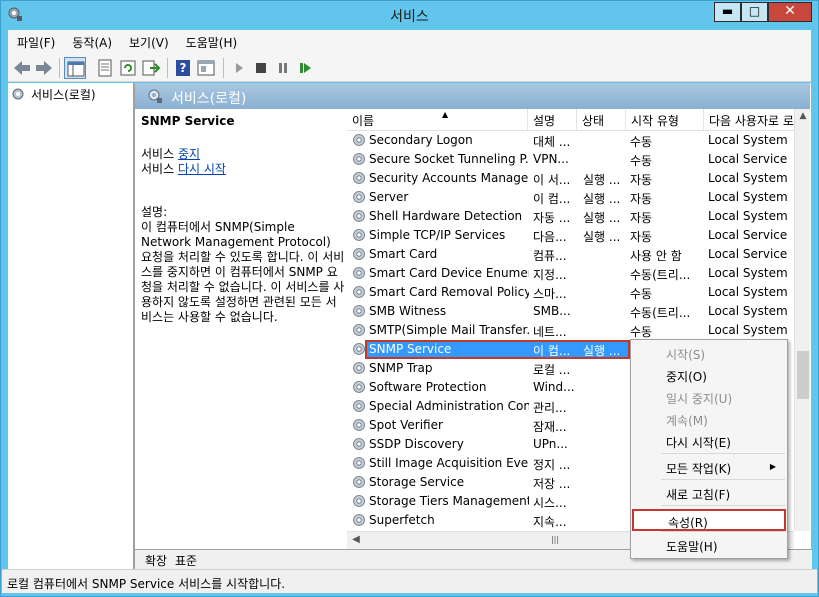 The width and height of the screenshot is (819, 597). I want to click on menu-action: 동작(A), so click(91, 42).